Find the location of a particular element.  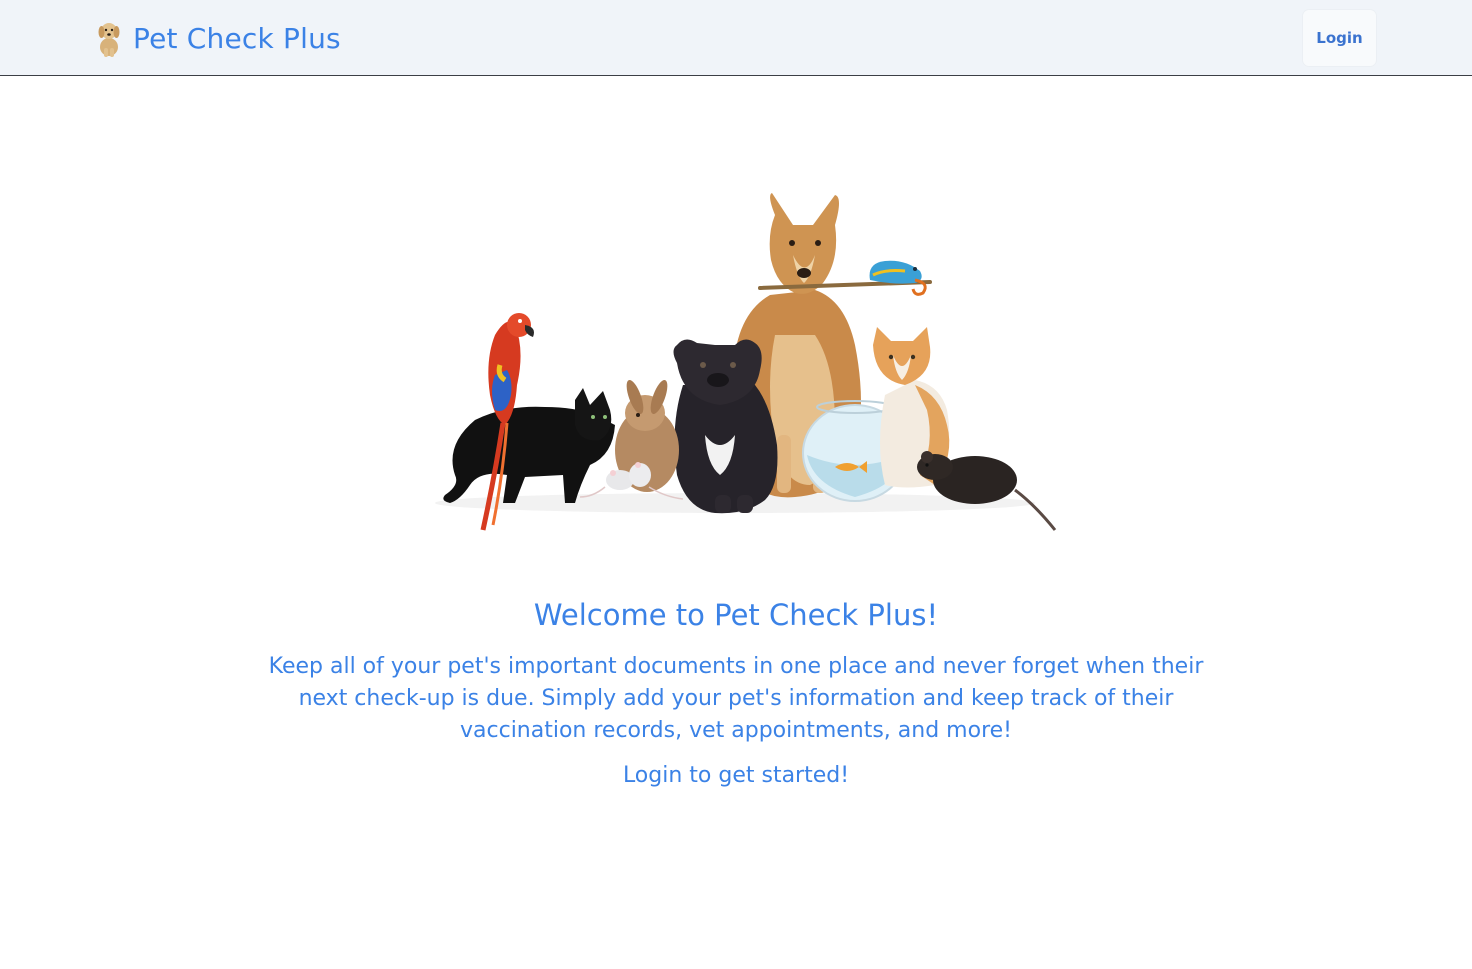

brand-link: Pet Check Plus is located at coordinates (216, 38).